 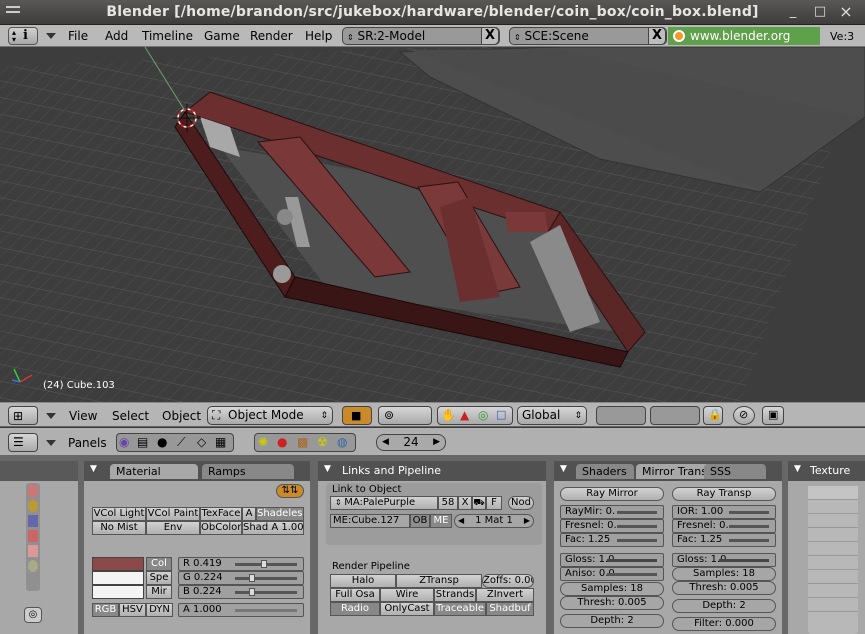 What do you see at coordinates (411, 442) in the screenshot?
I see `frame-number-field: ◀ 24 ▶` at bounding box center [411, 442].